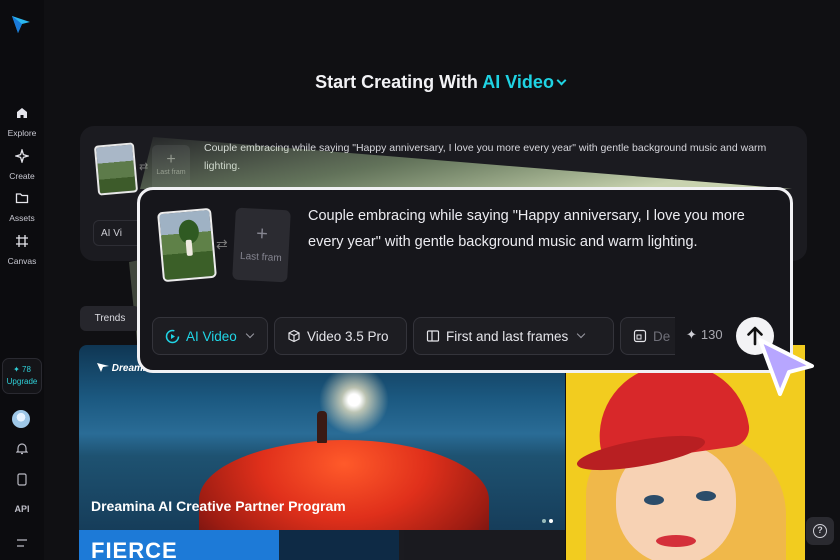 The image size is (840, 560). I want to click on notification-button, so click(22, 451).